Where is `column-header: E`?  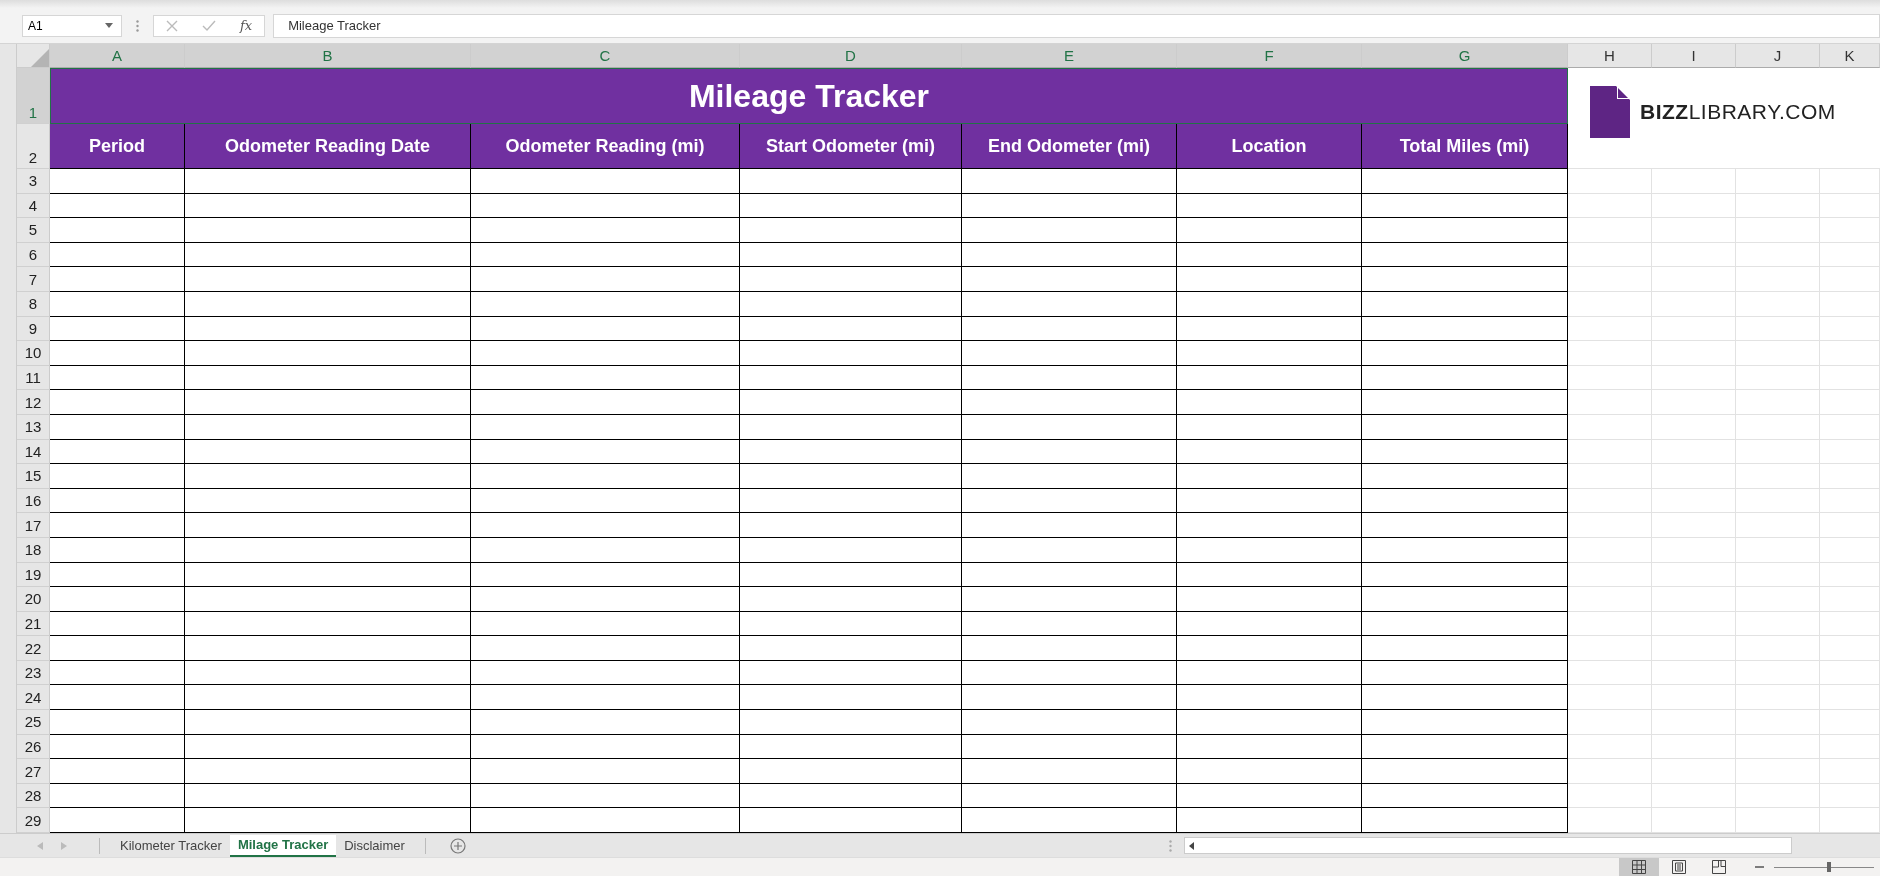 column-header: E is located at coordinates (1069, 56).